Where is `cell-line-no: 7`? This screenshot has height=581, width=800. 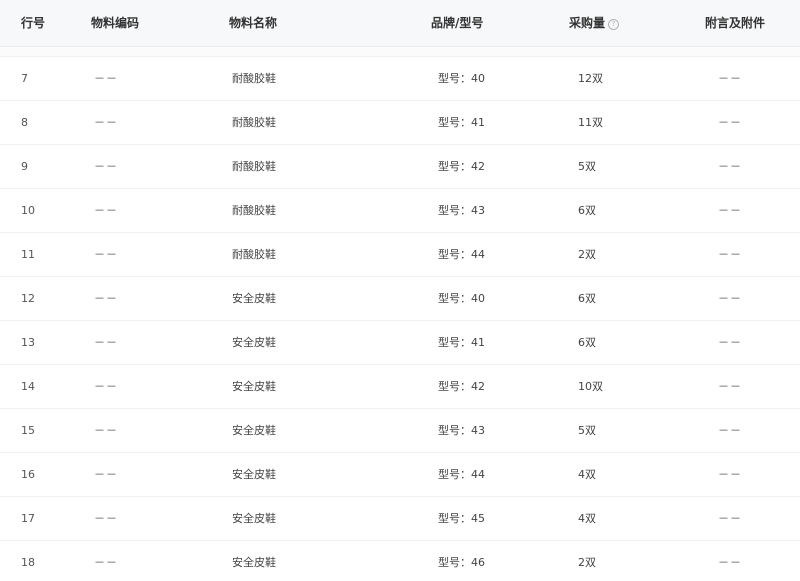 cell-line-no: 7 is located at coordinates (24, 78).